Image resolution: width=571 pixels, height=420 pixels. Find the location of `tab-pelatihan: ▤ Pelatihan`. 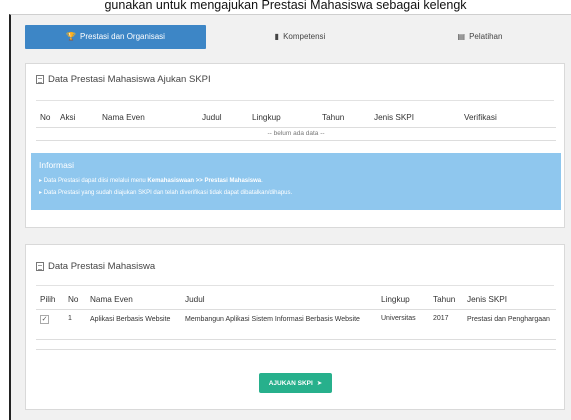

tab-pelatihan: ▤ Pelatihan is located at coordinates (480, 37).